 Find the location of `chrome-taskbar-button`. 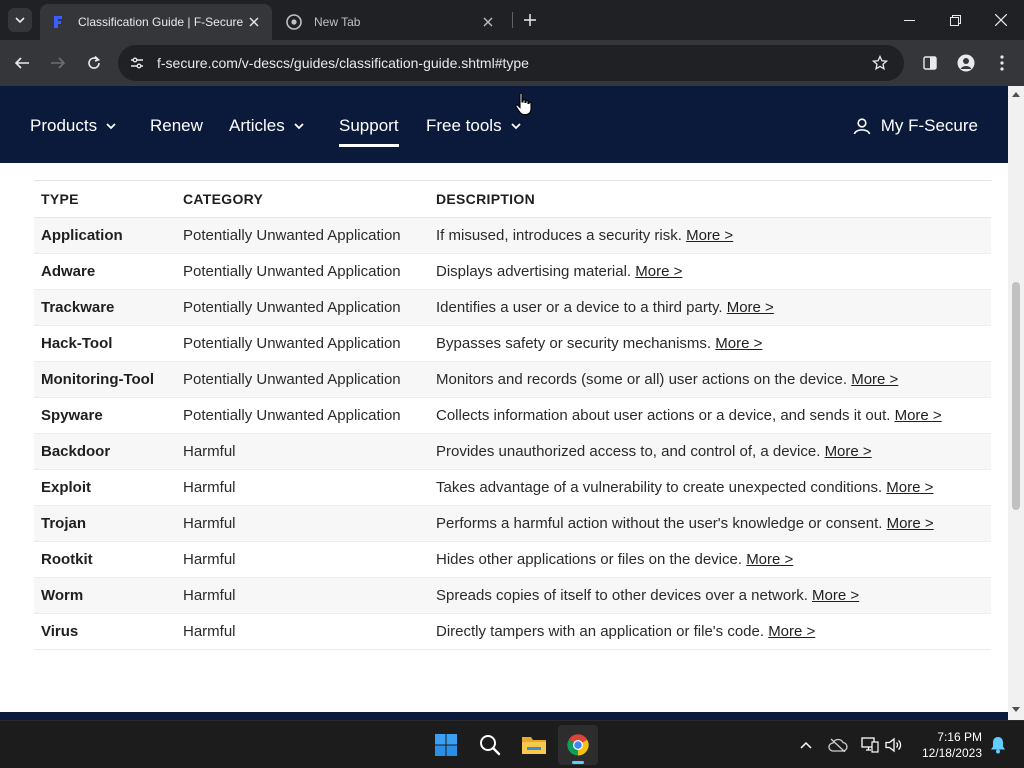

chrome-taskbar-button is located at coordinates (578, 745).